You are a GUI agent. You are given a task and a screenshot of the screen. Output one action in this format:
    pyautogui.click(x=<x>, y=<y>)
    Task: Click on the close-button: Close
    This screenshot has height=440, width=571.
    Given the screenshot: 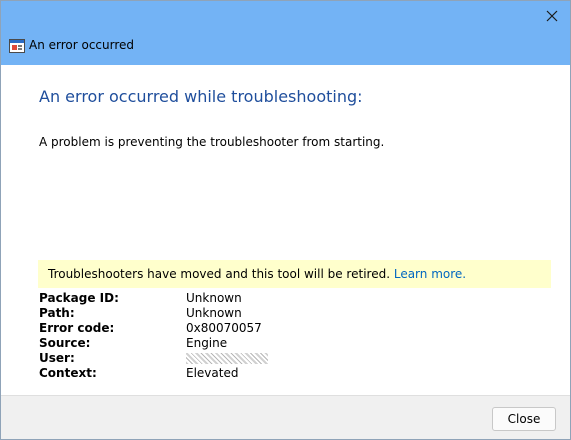 What is the action you would take?
    pyautogui.click(x=524, y=419)
    